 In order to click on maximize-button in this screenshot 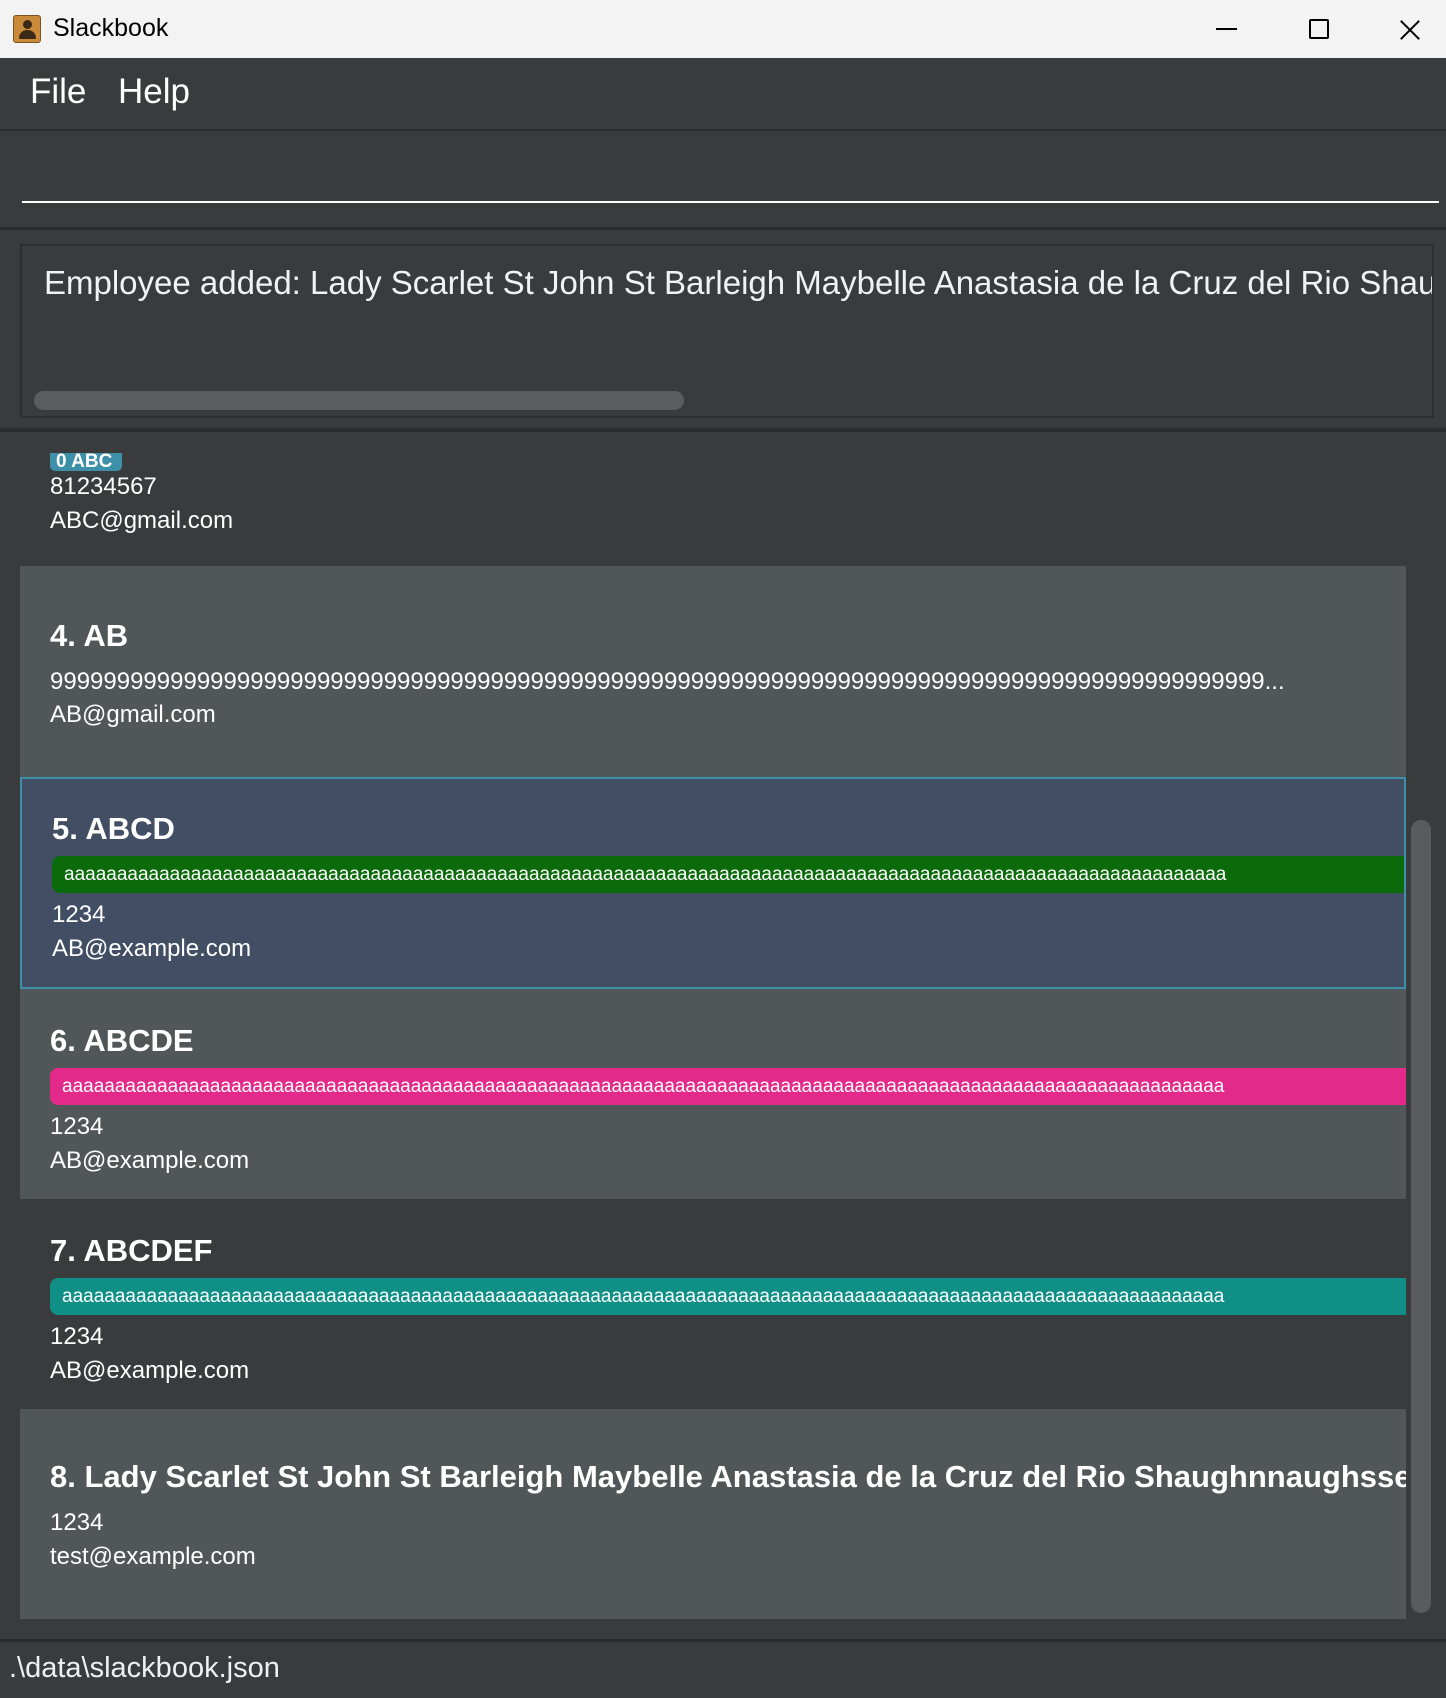, I will do `click(1318, 29)`.